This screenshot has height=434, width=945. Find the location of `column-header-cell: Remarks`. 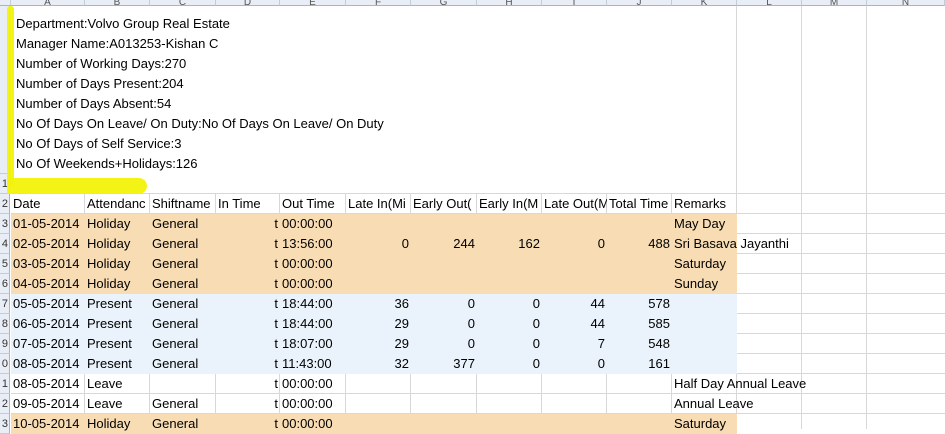

column-header-cell: Remarks is located at coordinates (704, 204).